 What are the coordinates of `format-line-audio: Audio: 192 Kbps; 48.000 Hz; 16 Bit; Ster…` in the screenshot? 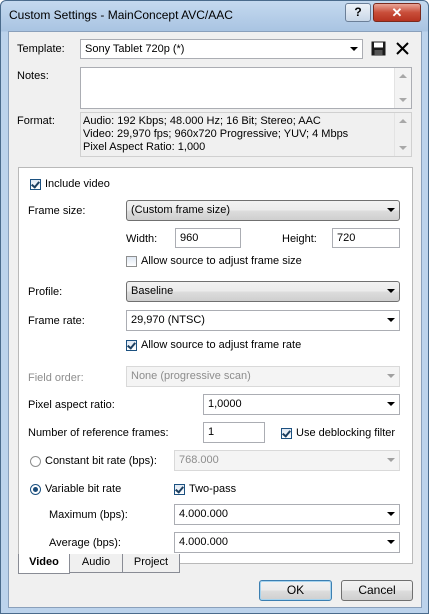 It's located at (202, 121).